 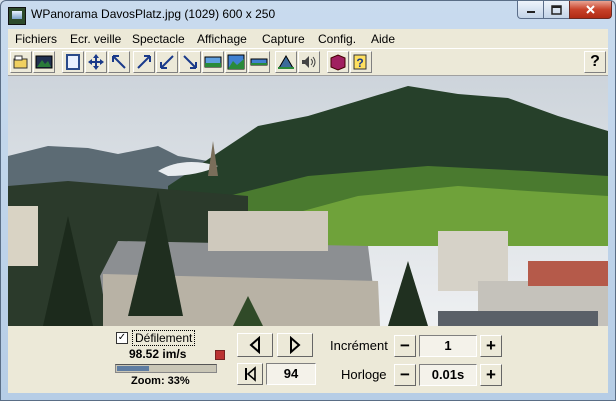 I want to click on increment-field: 1, so click(x=448, y=346).